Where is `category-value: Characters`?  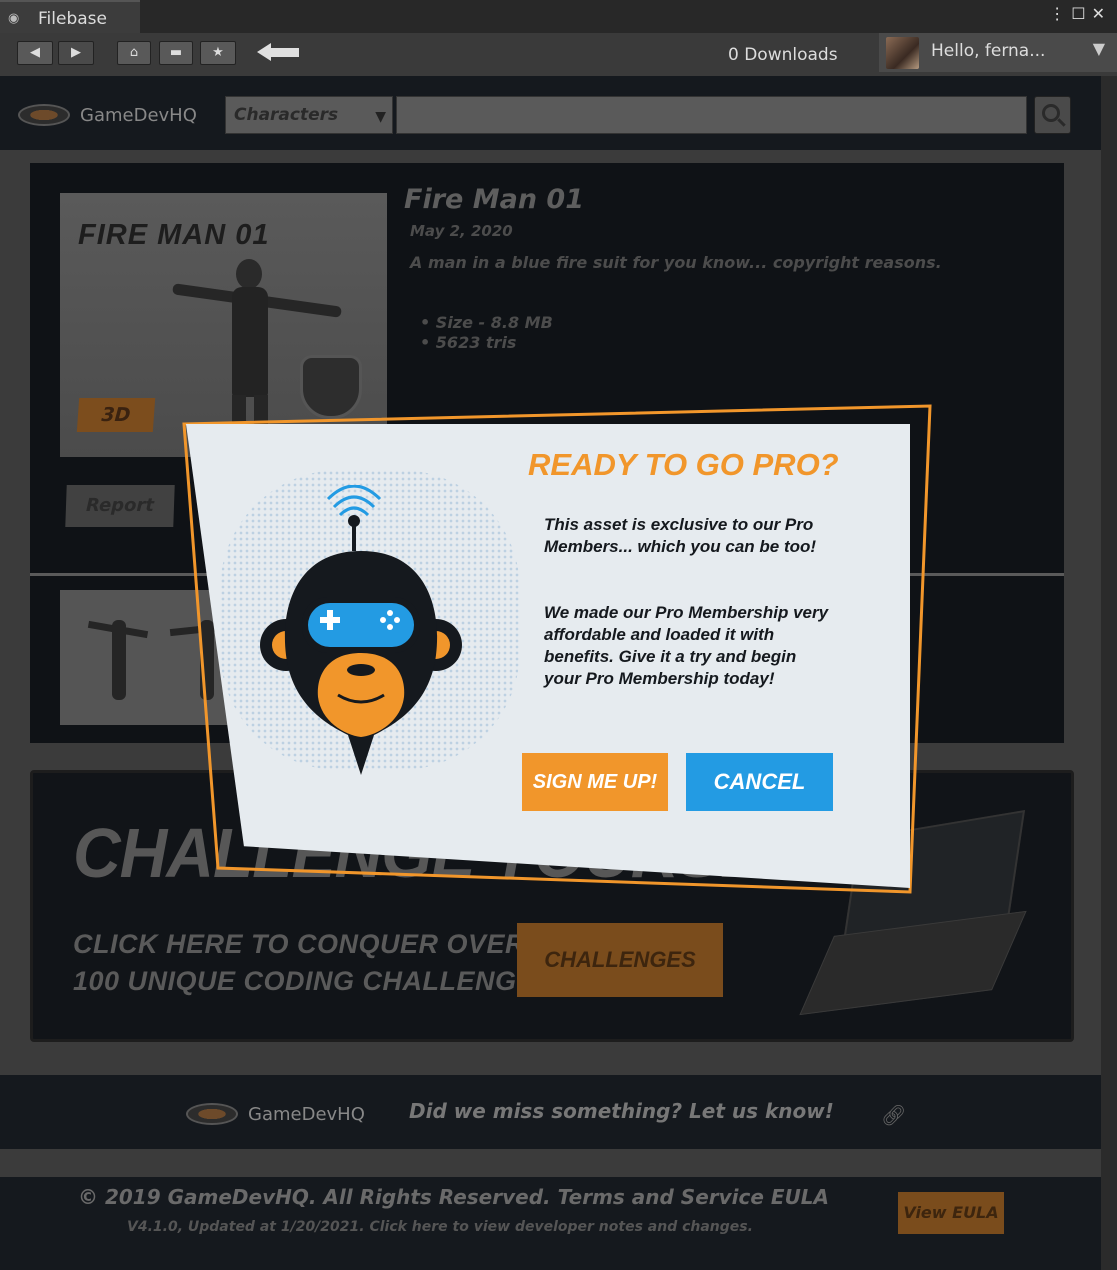
category-value: Characters is located at coordinates (286, 115).